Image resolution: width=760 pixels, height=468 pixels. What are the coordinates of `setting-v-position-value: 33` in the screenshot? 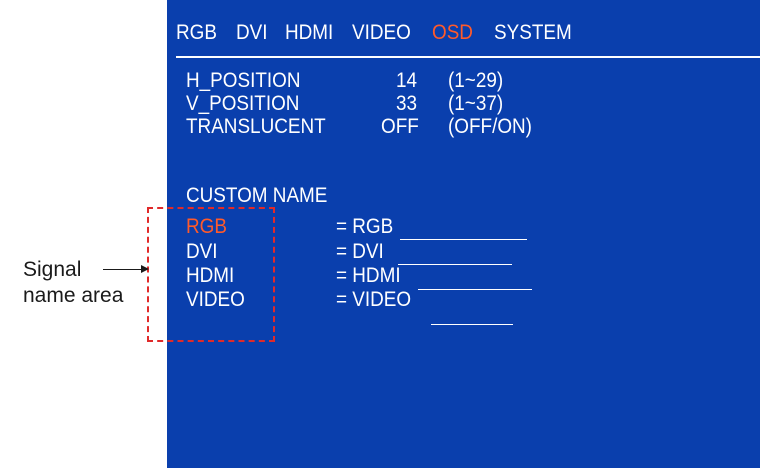 It's located at (406, 104).